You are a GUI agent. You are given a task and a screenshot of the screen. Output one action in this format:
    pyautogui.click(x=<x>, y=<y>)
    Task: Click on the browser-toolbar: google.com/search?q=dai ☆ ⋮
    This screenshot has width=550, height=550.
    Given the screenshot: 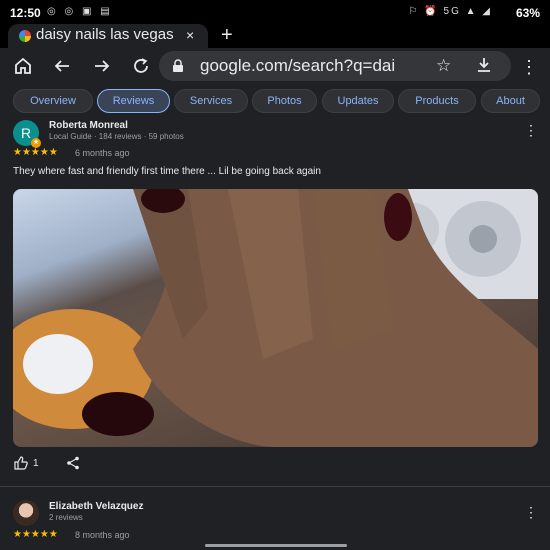 What is the action you would take?
    pyautogui.click(x=275, y=67)
    